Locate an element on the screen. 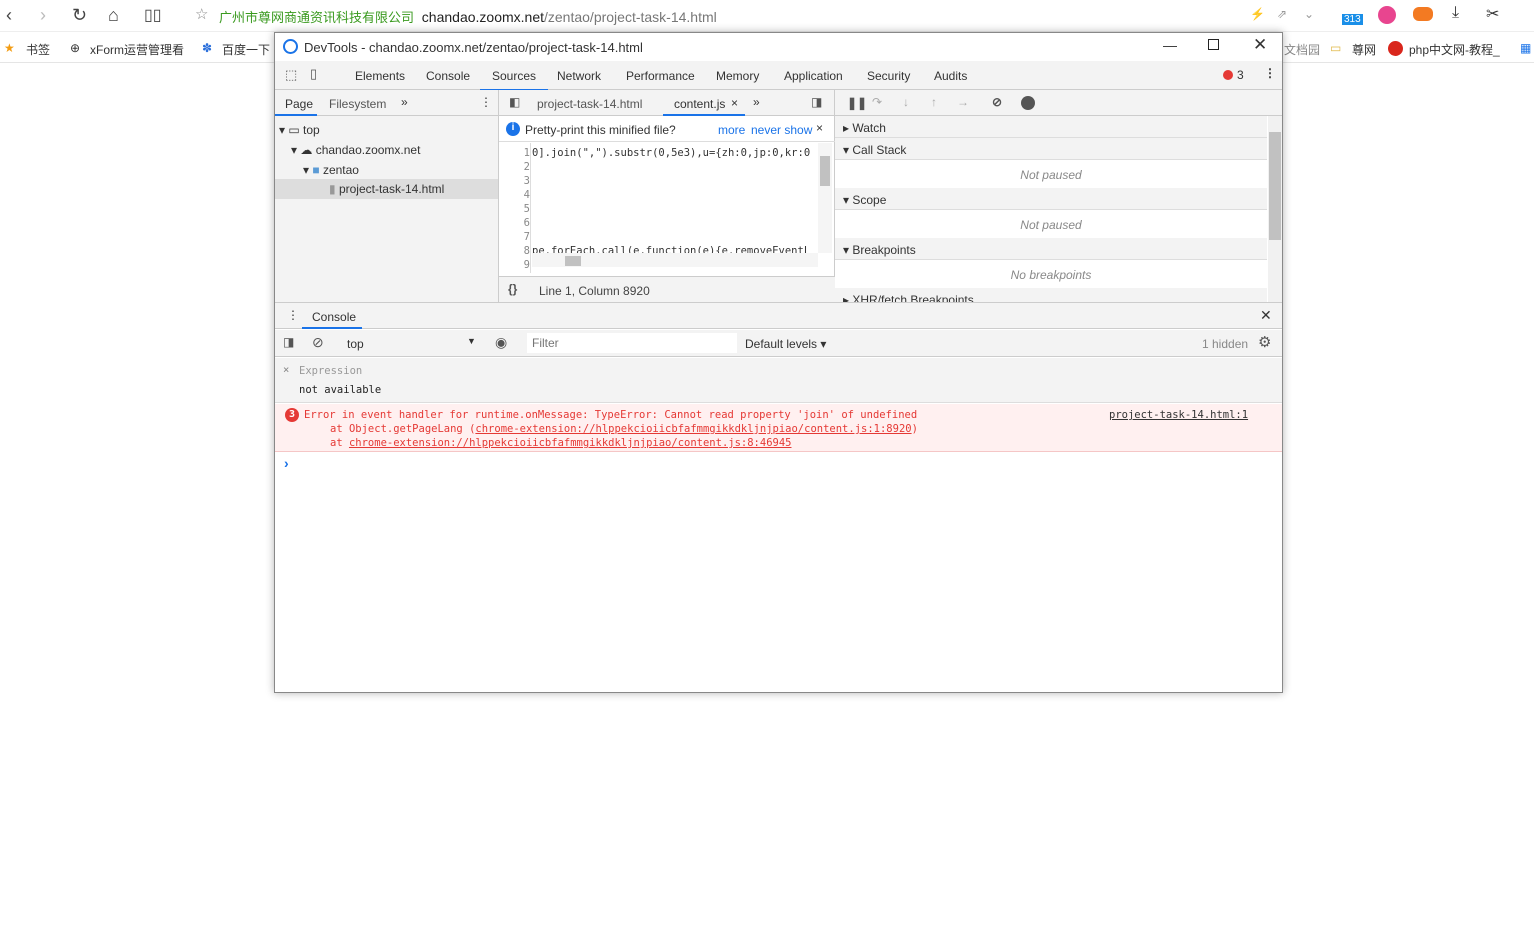  error-count: 3 is located at coordinates (1240, 75).